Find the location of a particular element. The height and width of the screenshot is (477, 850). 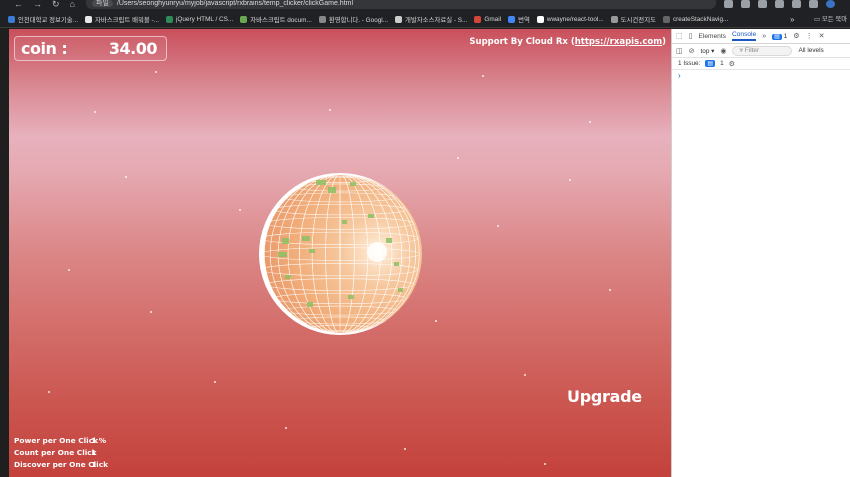

url-scheme-chip: 파일 is located at coordinates (102, 3).